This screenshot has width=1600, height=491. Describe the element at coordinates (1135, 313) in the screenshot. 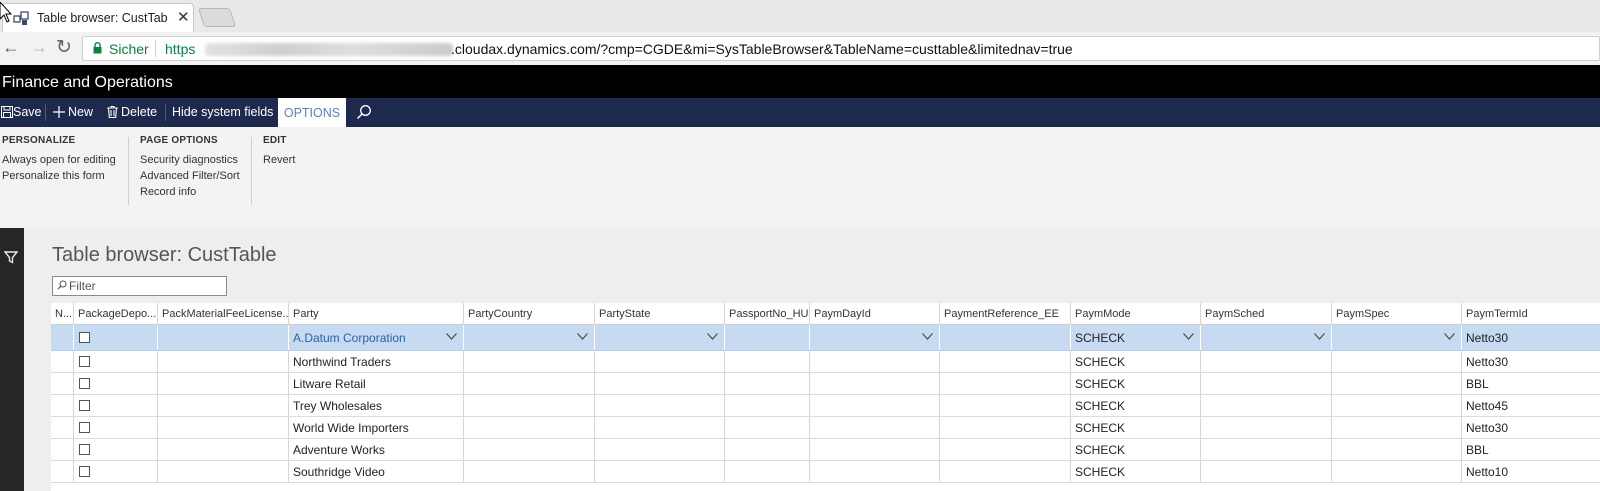

I see `column-header: PaymMode` at that location.